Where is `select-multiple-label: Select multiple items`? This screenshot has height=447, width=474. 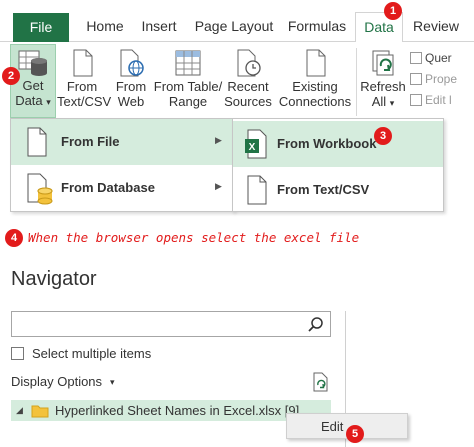
select-multiple-label: Select multiple items is located at coordinates (92, 353).